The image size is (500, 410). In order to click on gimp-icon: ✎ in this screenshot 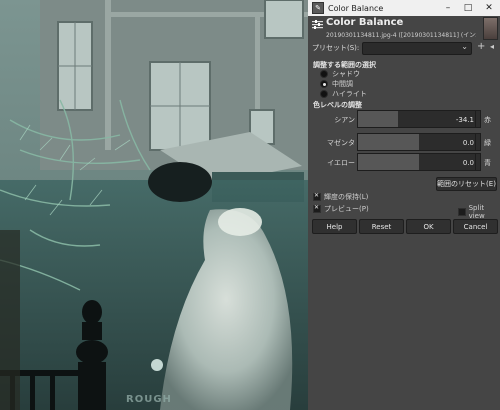, I will do `click(318, 8)`.